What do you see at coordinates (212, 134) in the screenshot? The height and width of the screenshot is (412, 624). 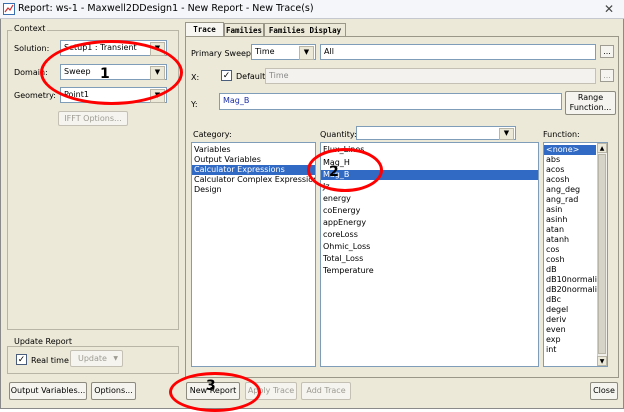 I see `category-label: Category:` at bounding box center [212, 134].